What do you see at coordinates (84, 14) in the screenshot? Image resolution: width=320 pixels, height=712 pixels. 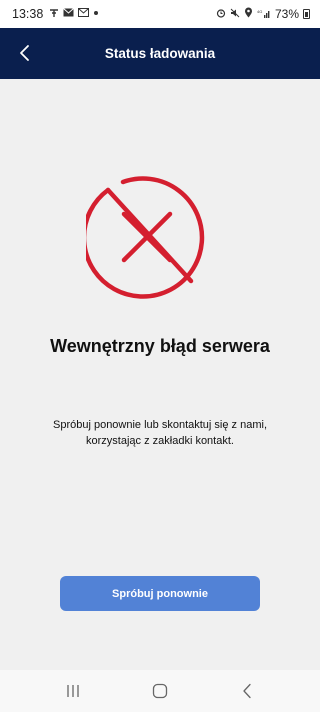 I see `gmail-icon` at bounding box center [84, 14].